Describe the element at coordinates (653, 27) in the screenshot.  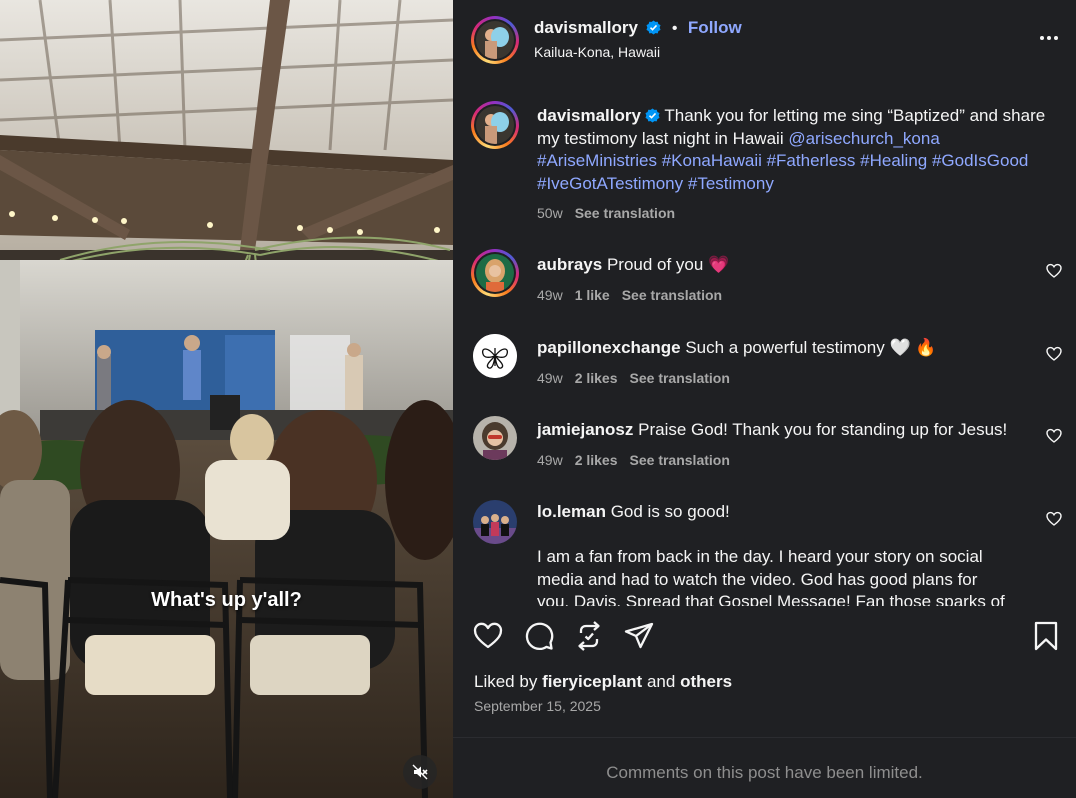
I see `verified-badge-icon` at that location.